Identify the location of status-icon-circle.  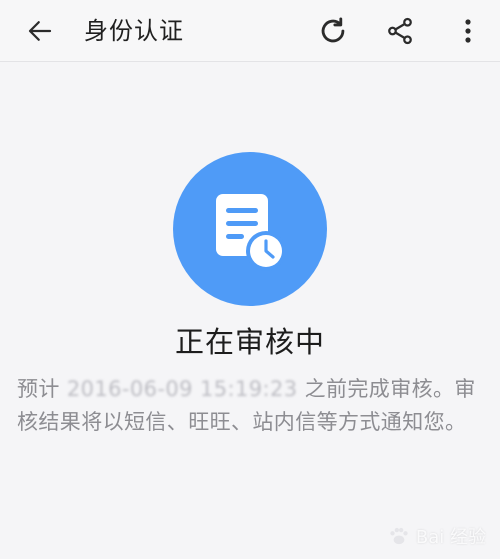
(250, 229).